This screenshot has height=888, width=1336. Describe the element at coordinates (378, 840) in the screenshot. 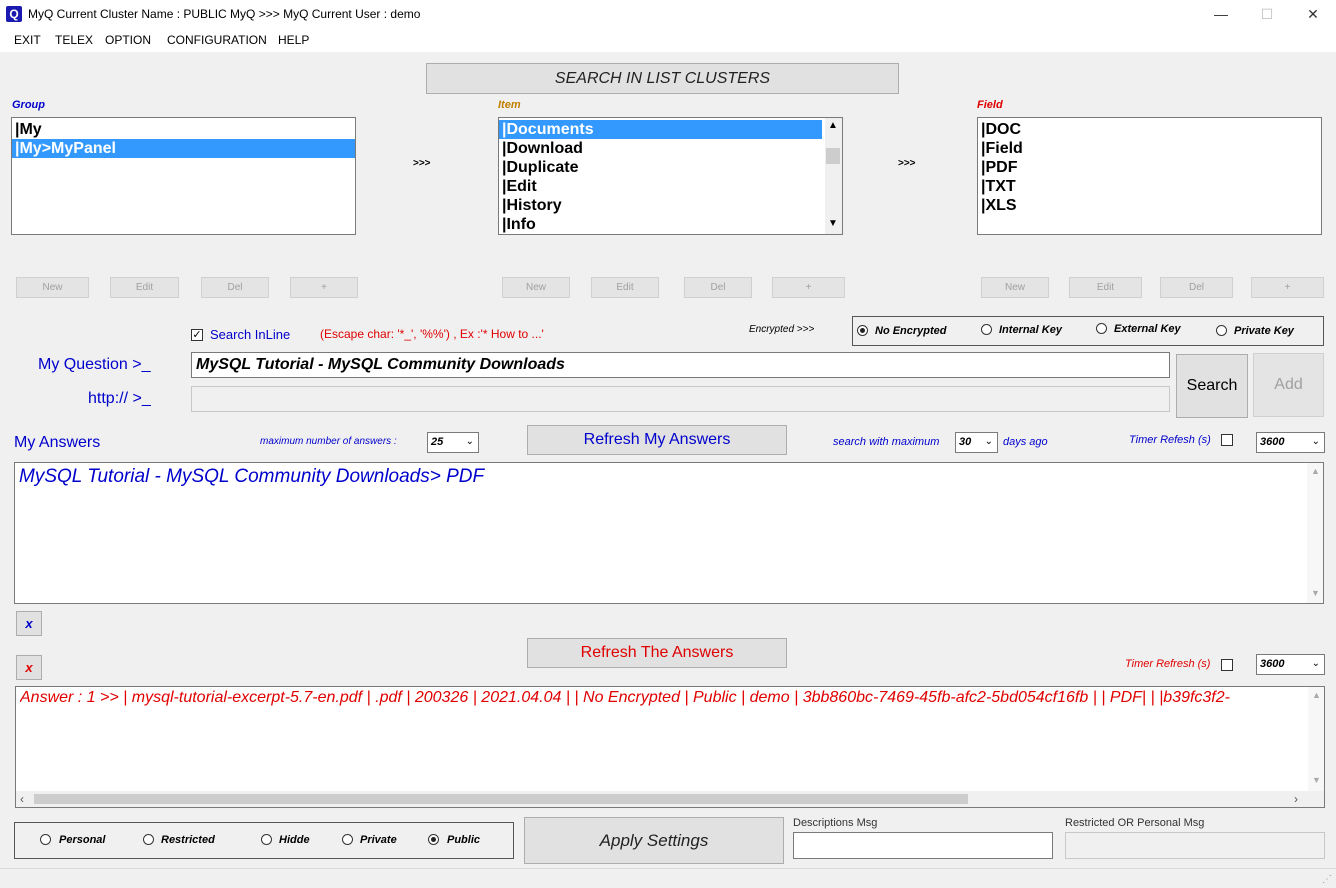

I see `private-label: Private` at that location.